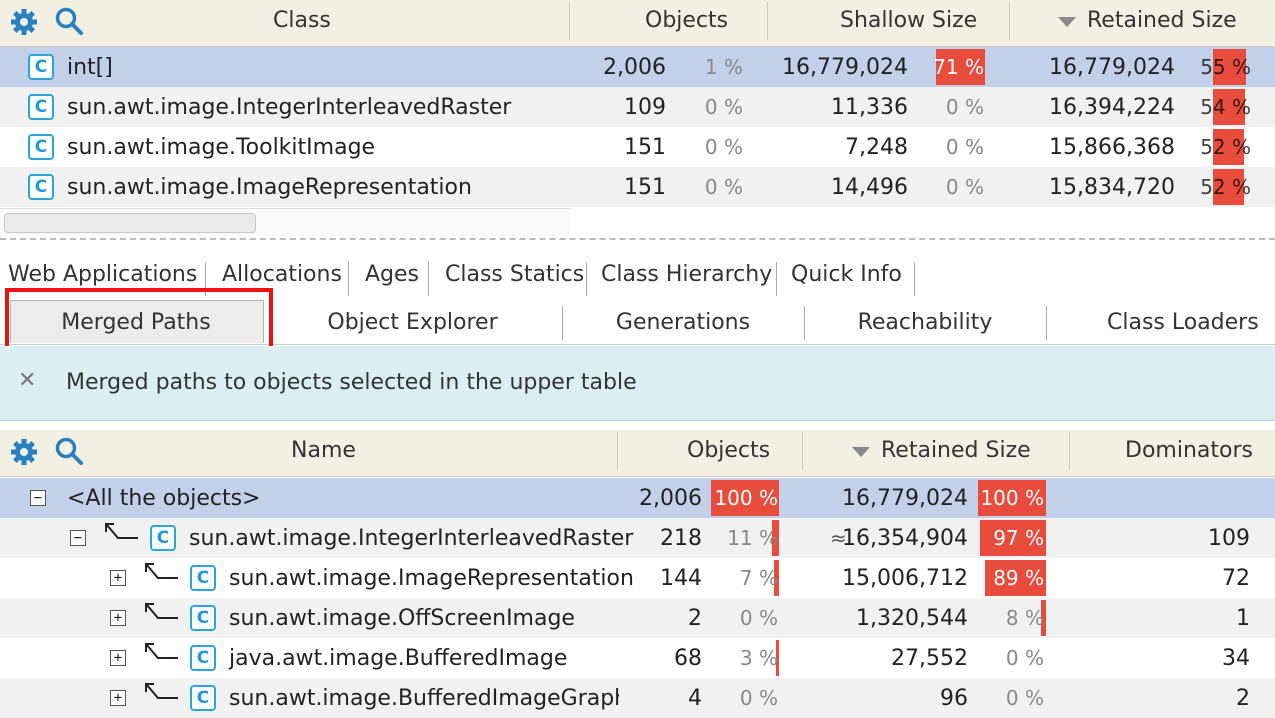 This screenshot has height=718, width=1275. What do you see at coordinates (269, 187) in the screenshot?
I see `class-name: sun.awt.image.ImageRepresentation` at bounding box center [269, 187].